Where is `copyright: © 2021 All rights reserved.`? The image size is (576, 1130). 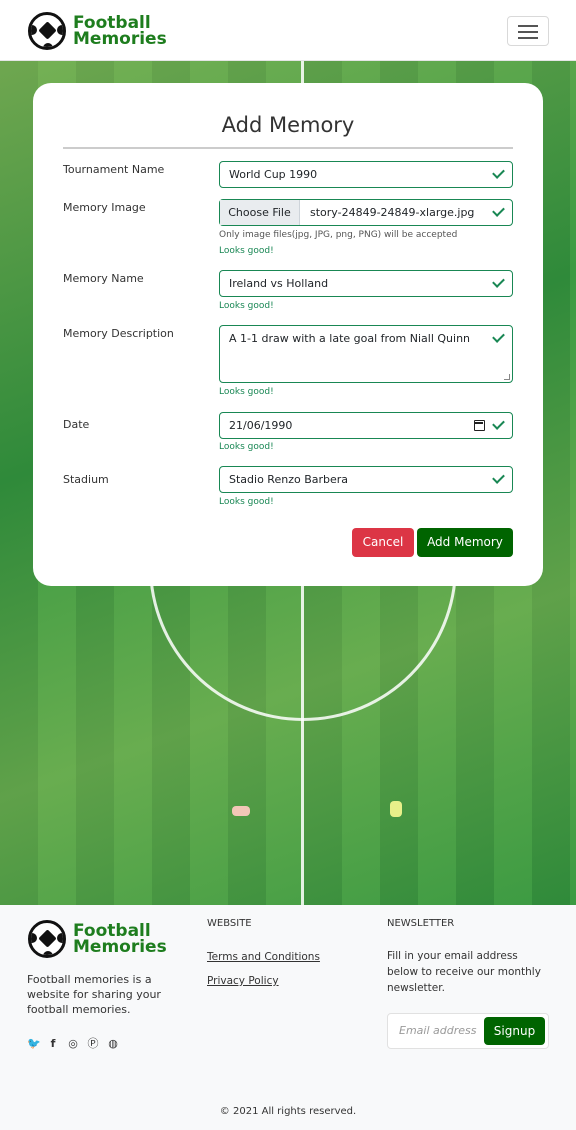
copyright: © 2021 All rights reserved. is located at coordinates (288, 1111).